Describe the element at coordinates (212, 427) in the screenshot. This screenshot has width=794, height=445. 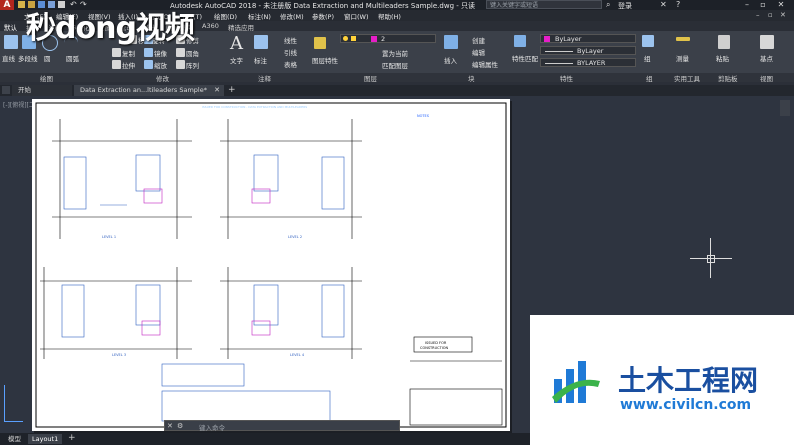
I see `command-input: 键入命令` at that location.